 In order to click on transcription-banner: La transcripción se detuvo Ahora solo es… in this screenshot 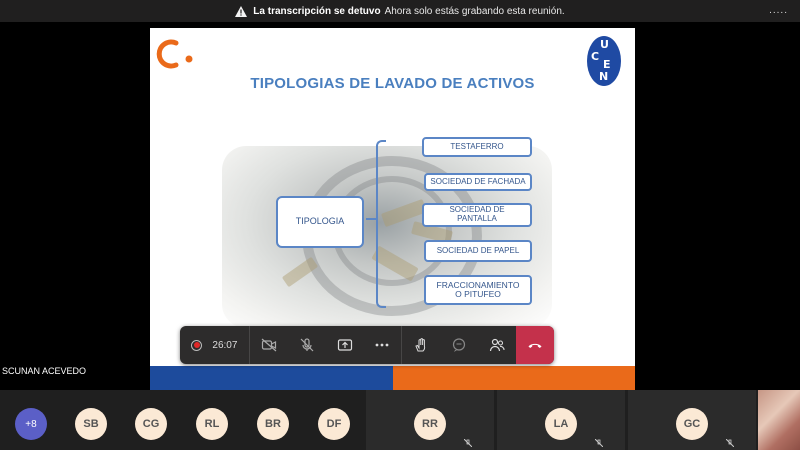, I will do `click(400, 11)`.